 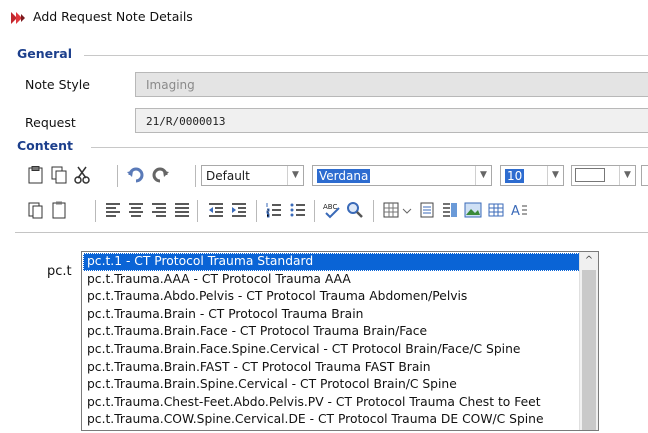 What do you see at coordinates (186, 121) in the screenshot?
I see `request-value: 21/R/0000013` at bounding box center [186, 121].